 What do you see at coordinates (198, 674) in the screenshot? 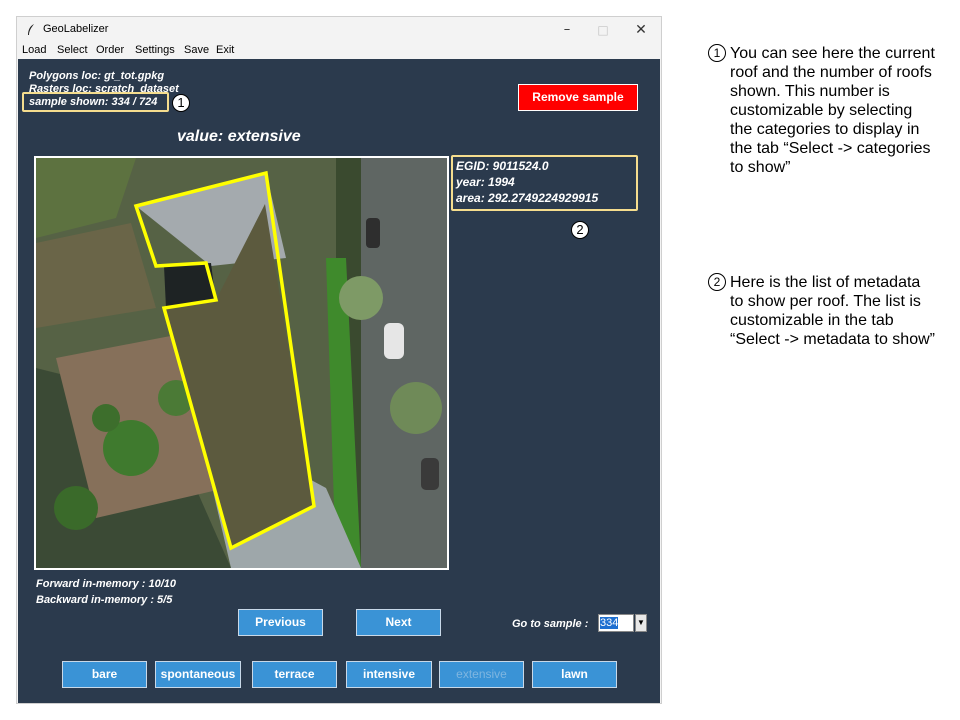
I see `category-spontaneous-button: spontaneous` at bounding box center [198, 674].